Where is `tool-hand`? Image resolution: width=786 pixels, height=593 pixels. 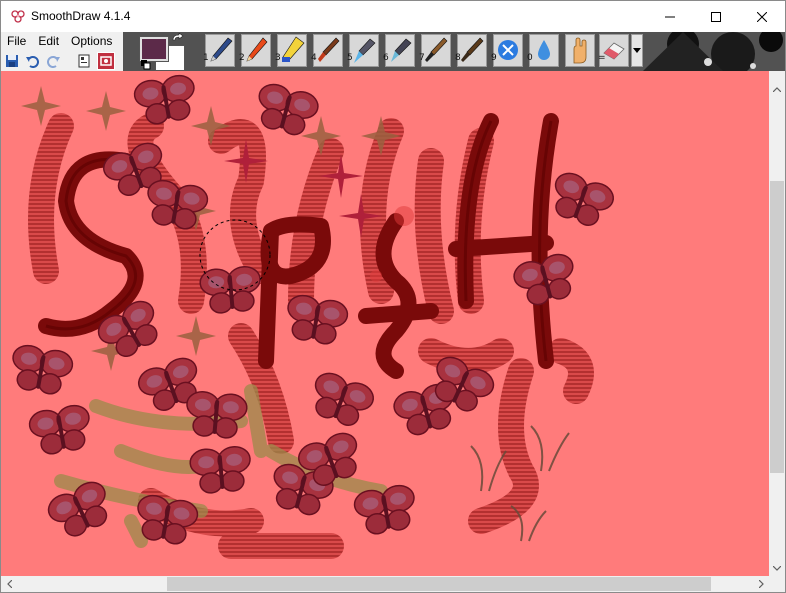 tool-hand is located at coordinates (580, 50).